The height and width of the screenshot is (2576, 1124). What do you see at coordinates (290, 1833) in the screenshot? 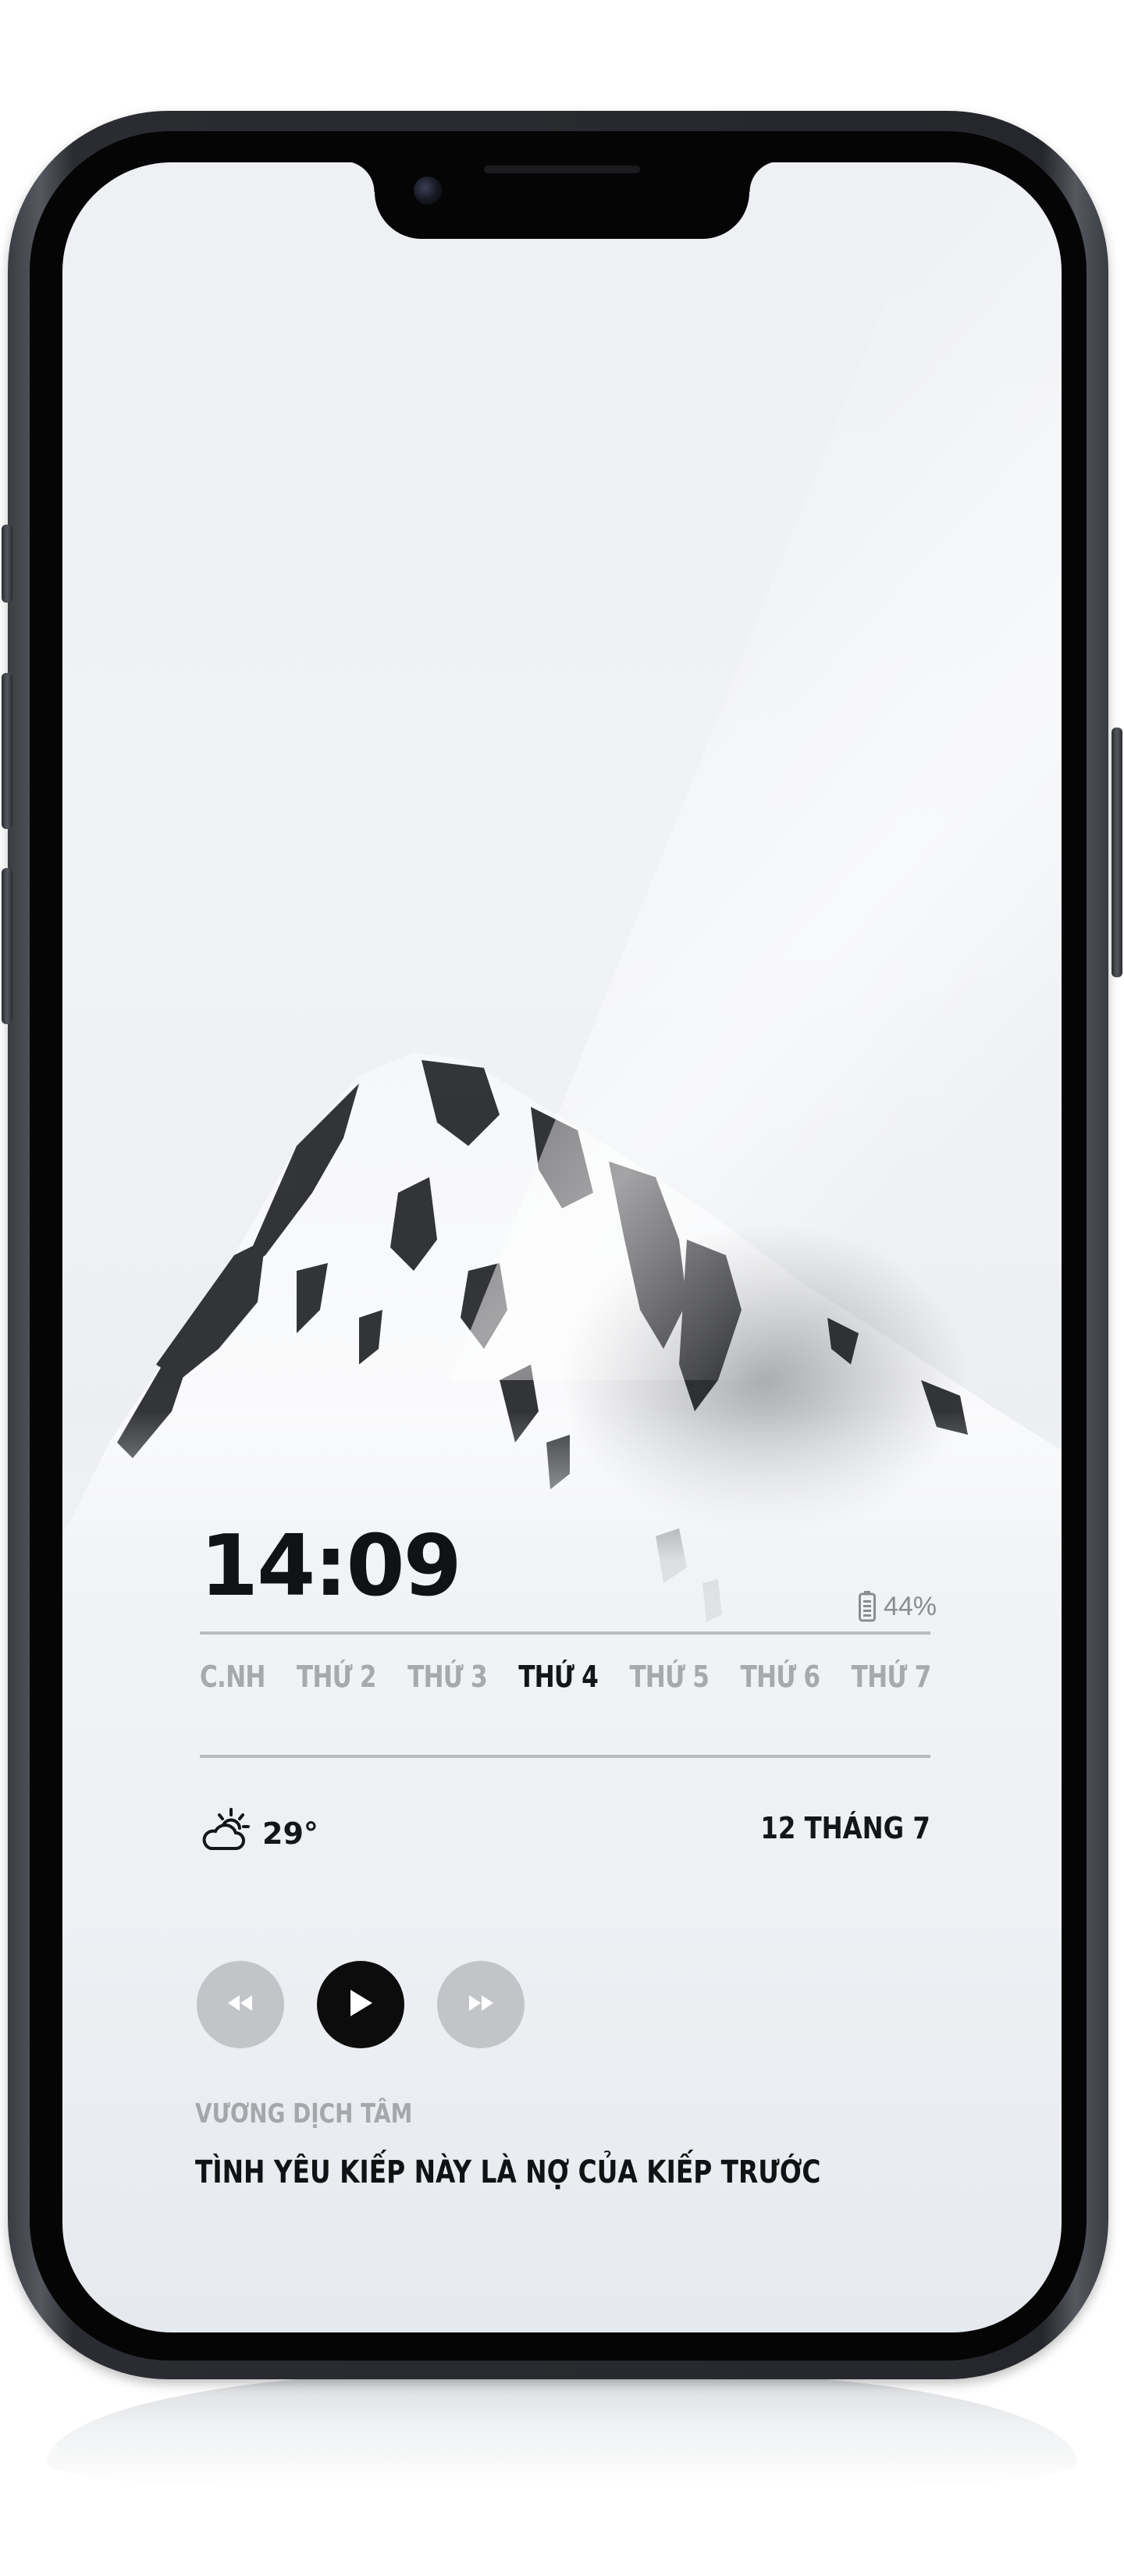
I see `temperature: 29°` at bounding box center [290, 1833].